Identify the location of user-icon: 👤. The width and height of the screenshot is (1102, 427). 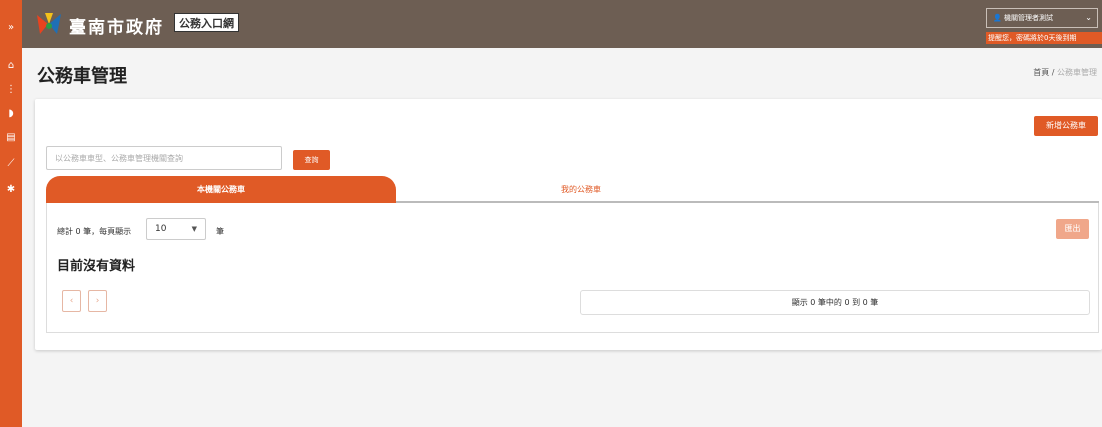
(997, 18).